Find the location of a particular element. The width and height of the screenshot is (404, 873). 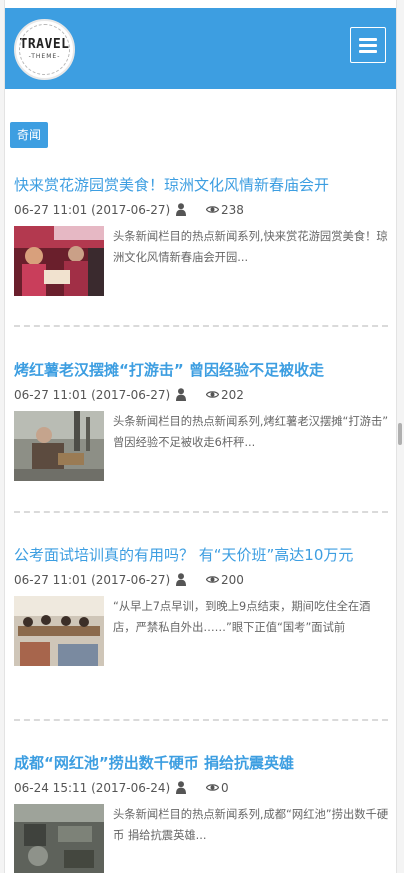

hamburger-icon is located at coordinates (368, 39).